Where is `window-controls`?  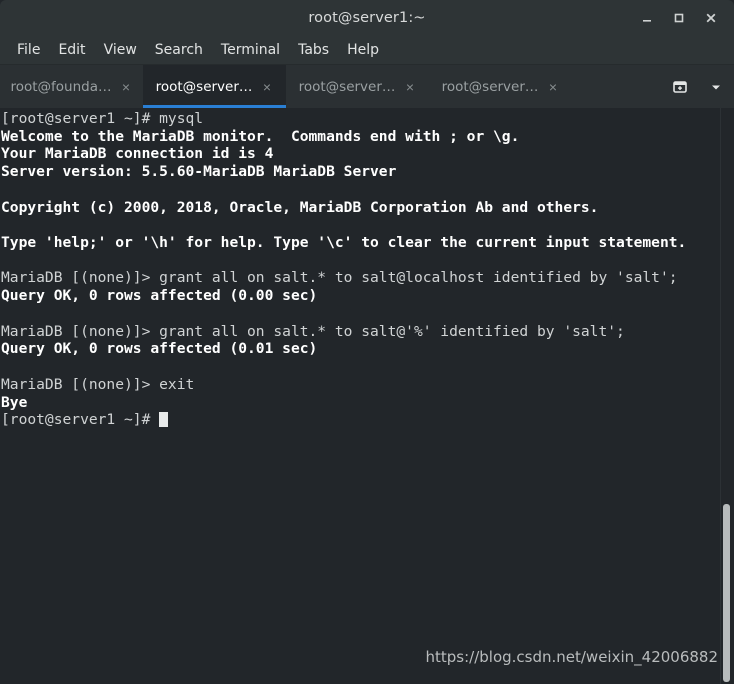
window-controls is located at coordinates (679, 18).